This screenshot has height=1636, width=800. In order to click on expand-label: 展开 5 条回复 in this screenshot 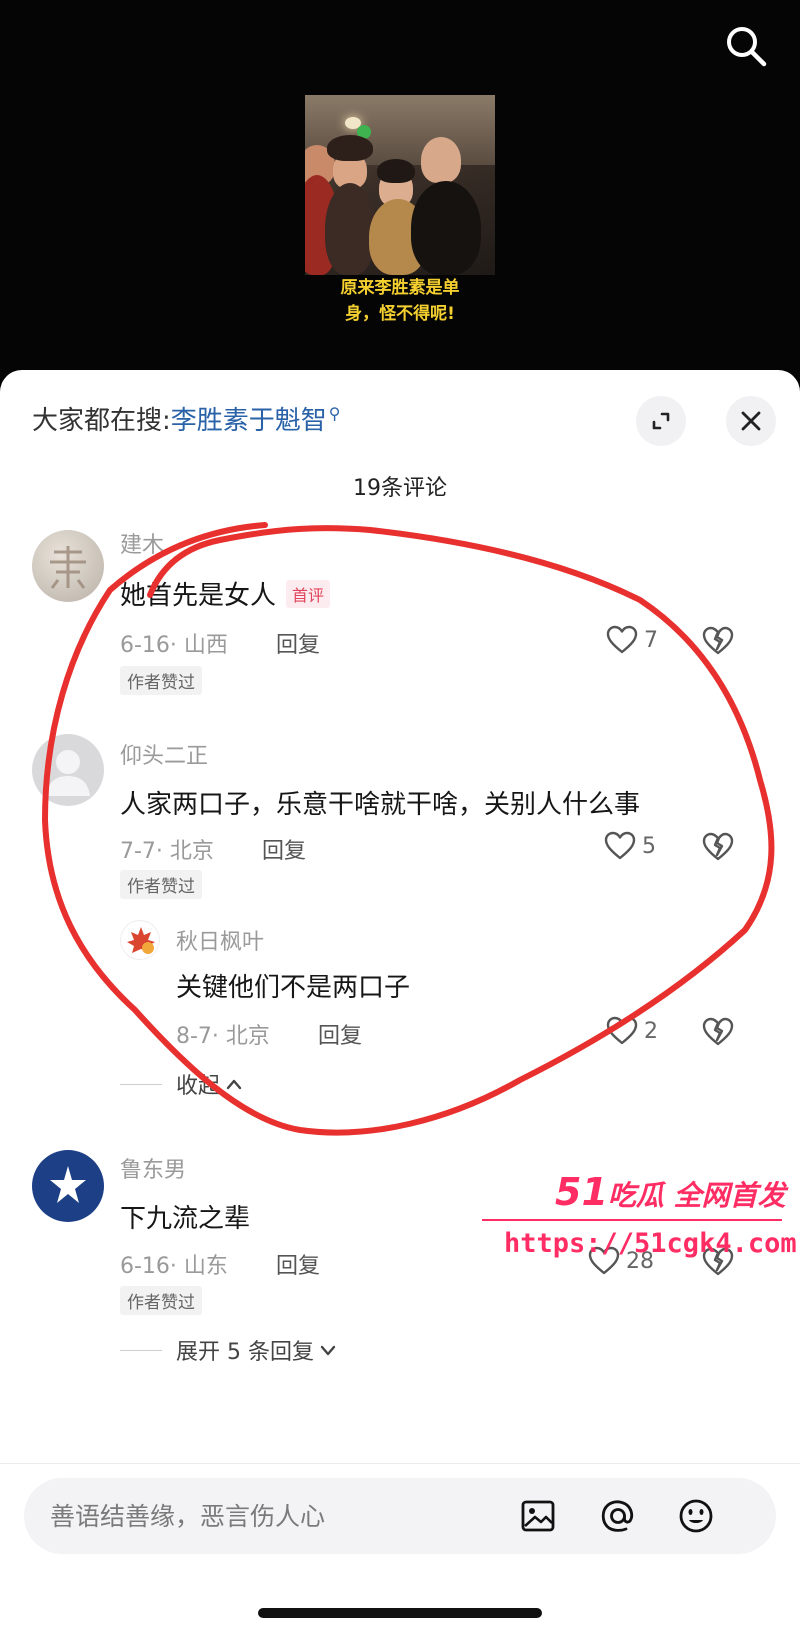, I will do `click(245, 1352)`.